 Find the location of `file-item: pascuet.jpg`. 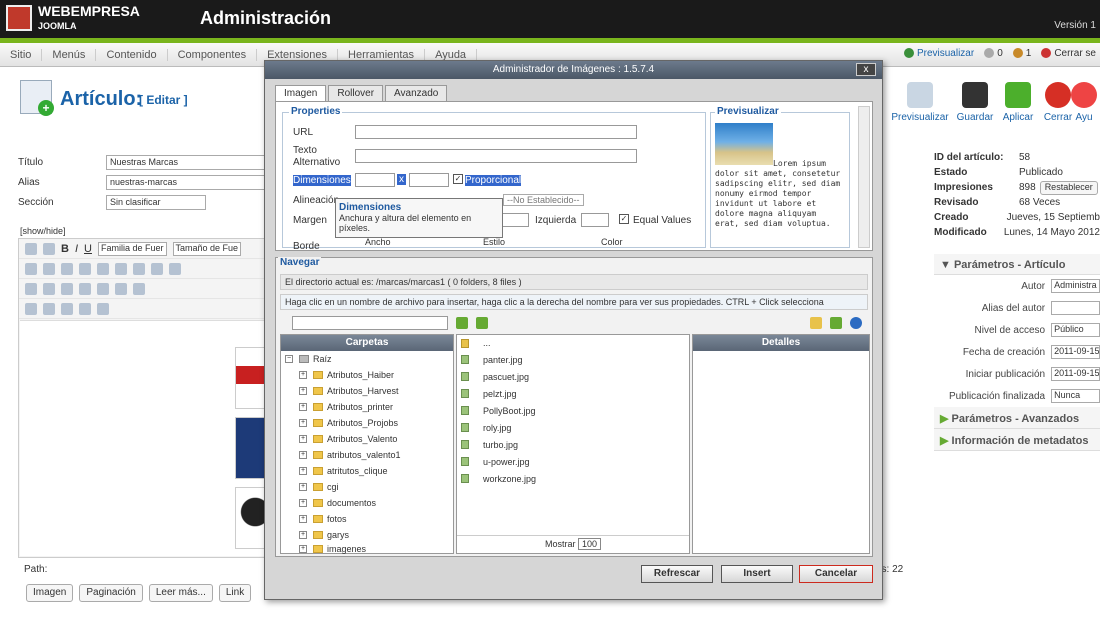

file-item: pascuet.jpg is located at coordinates (573, 376).